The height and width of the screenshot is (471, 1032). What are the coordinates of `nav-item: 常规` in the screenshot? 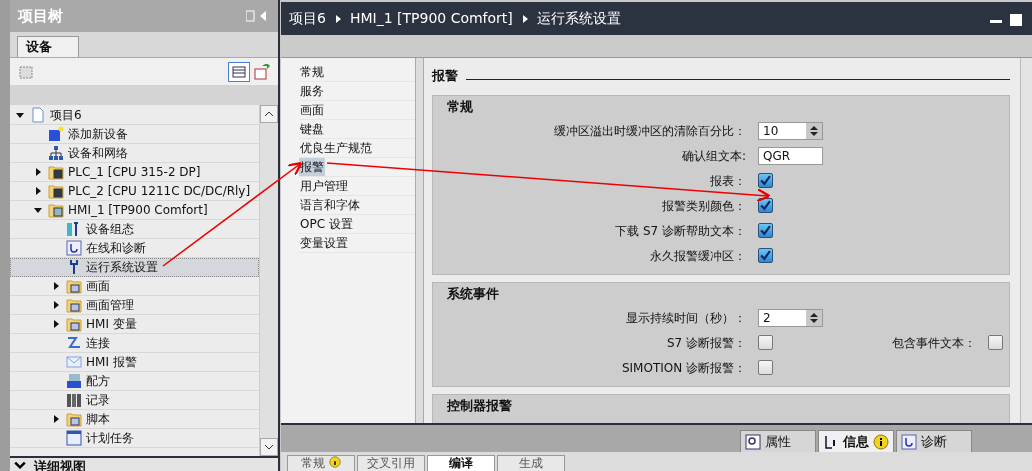 It's located at (312, 72).